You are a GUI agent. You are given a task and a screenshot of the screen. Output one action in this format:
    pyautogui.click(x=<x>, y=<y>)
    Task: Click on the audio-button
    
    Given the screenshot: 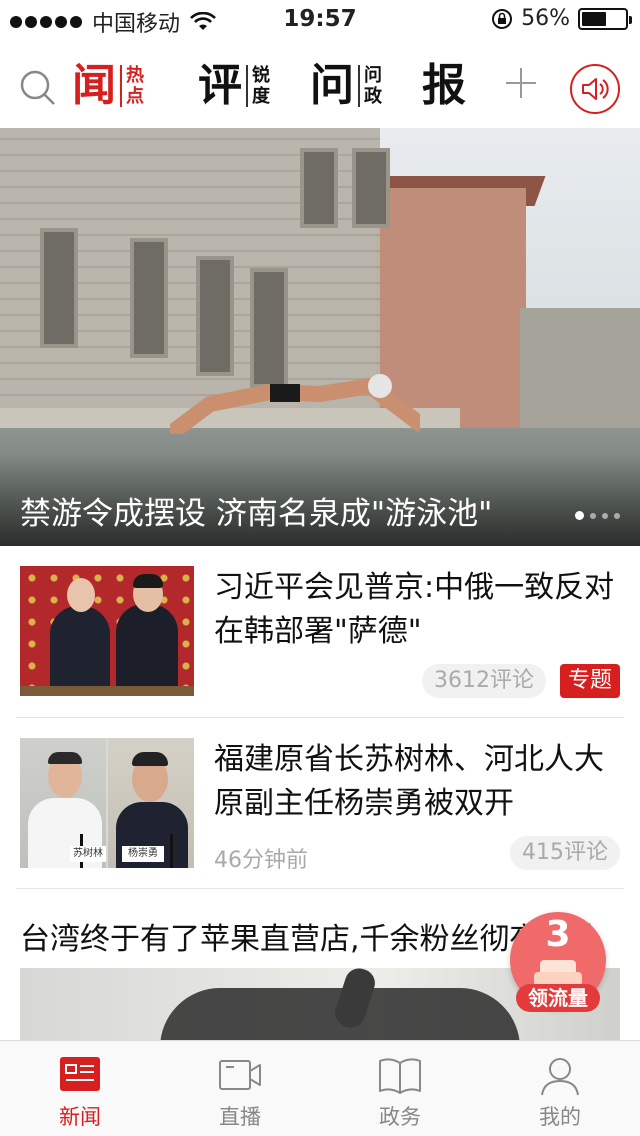 What is the action you would take?
    pyautogui.click(x=595, y=89)
    